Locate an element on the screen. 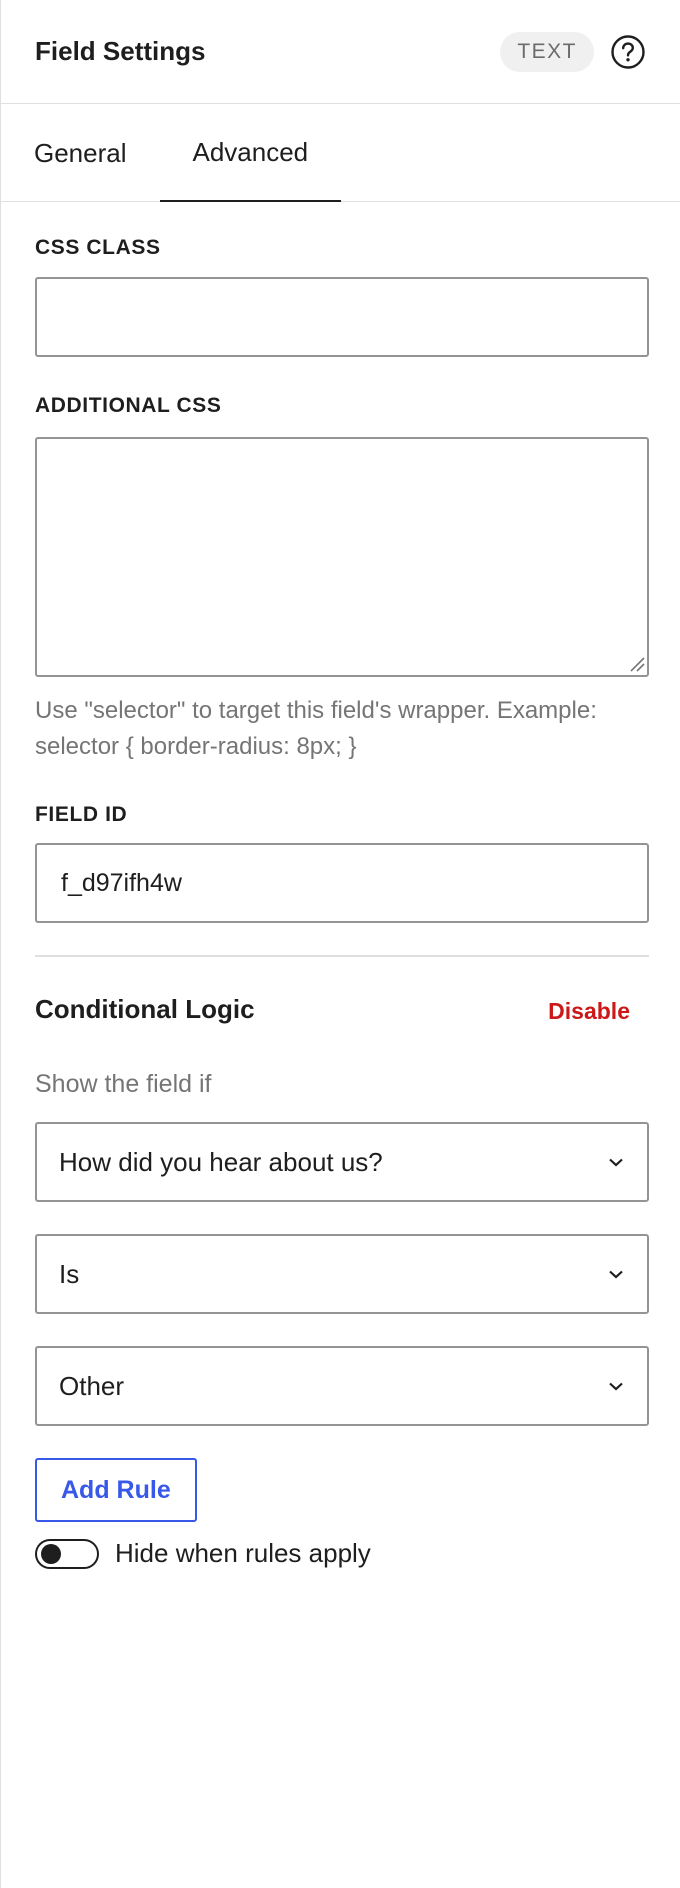  rule-operator-value: Is is located at coordinates (69, 1273).